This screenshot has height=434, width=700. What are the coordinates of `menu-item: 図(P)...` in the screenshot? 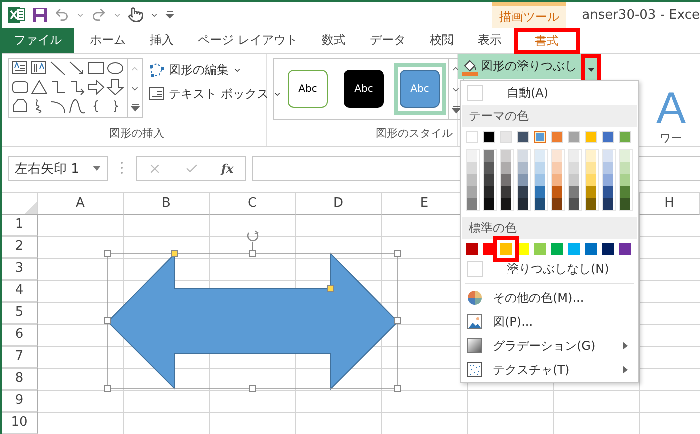 It's located at (549, 322).